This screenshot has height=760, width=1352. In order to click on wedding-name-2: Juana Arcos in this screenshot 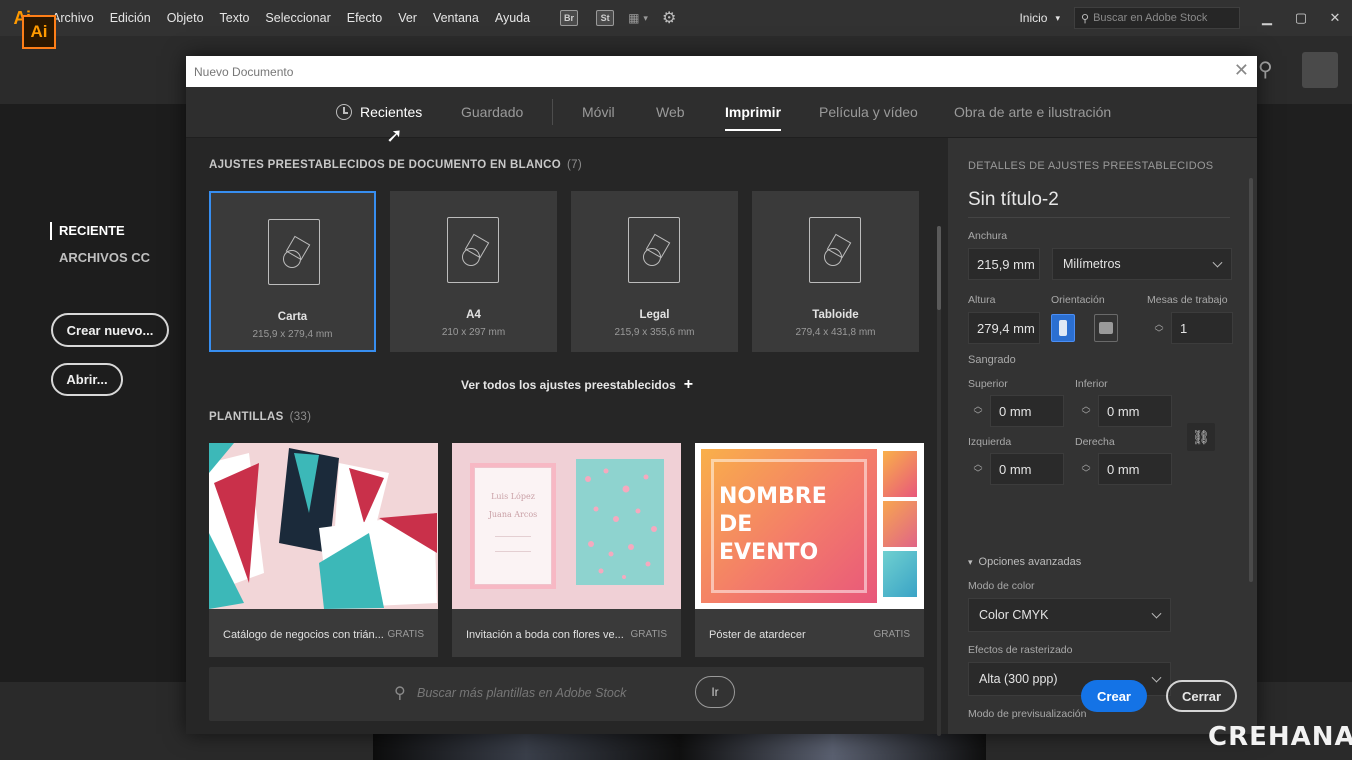, I will do `click(513, 514)`.